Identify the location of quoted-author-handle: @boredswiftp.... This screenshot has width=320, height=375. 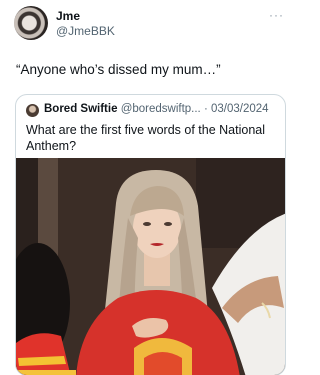
(161, 109).